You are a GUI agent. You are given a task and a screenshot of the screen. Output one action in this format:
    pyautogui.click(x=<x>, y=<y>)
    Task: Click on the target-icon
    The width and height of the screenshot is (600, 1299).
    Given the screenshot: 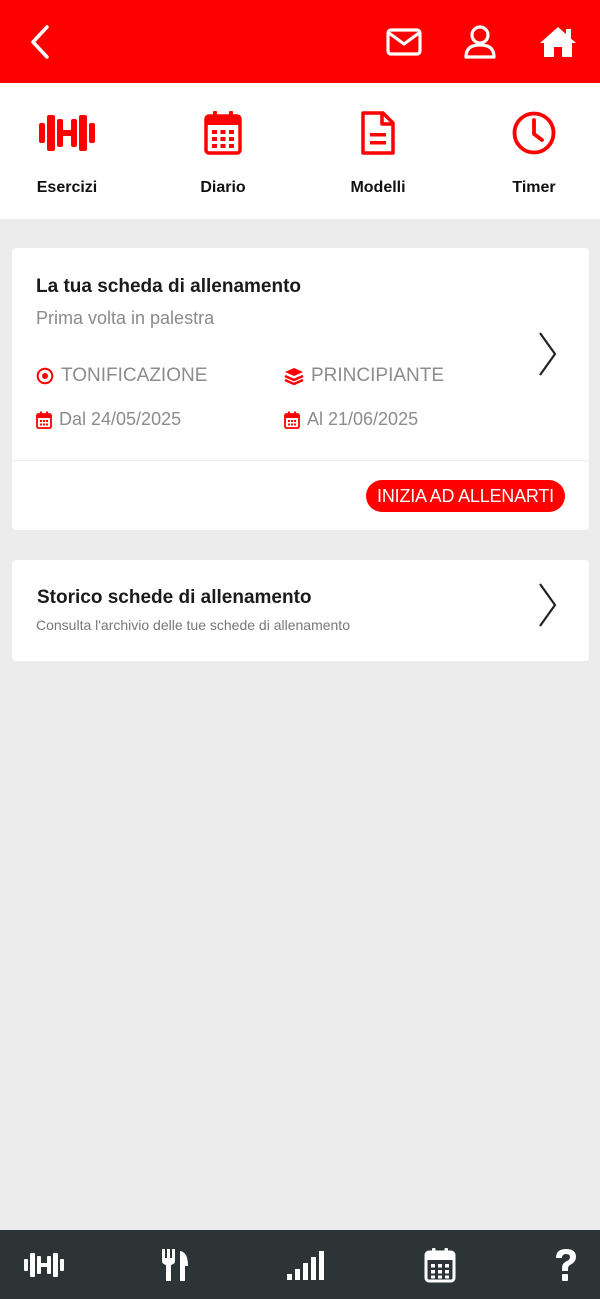 What is the action you would take?
    pyautogui.click(x=45, y=376)
    